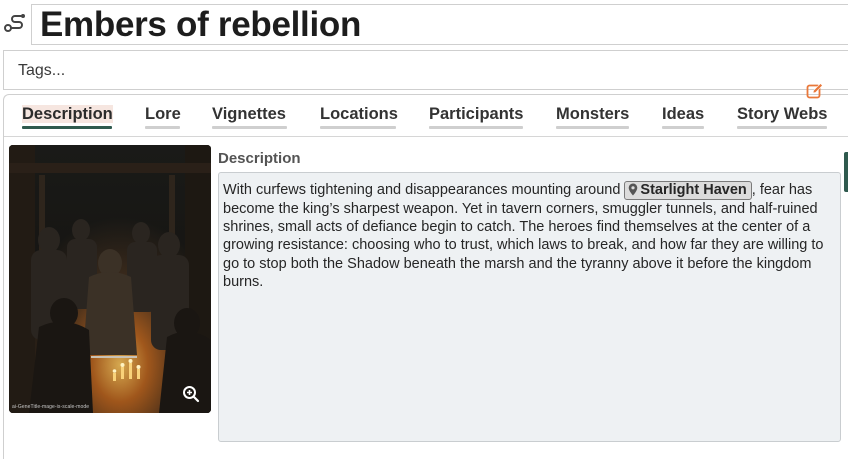  What do you see at coordinates (439, 24) in the screenshot?
I see `title-field: Embers of rebellion` at bounding box center [439, 24].